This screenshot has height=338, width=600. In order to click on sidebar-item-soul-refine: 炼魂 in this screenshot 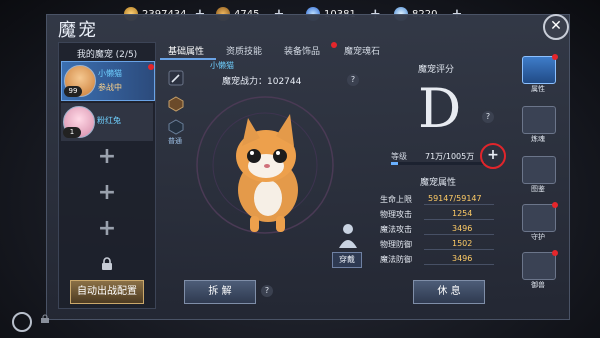, I will do `click(538, 125)`.